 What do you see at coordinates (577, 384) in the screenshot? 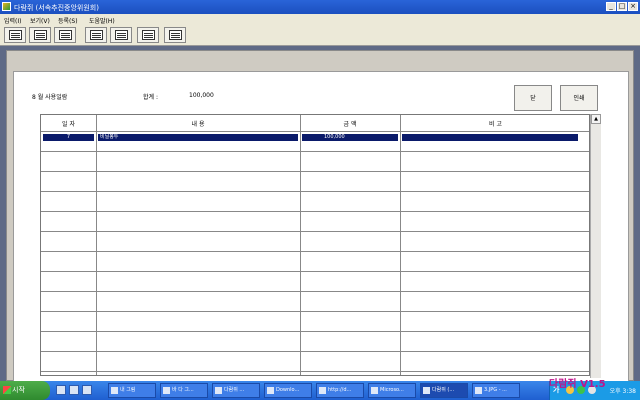
I see `brand-label: 다람쥐 V1.5` at bounding box center [577, 384].